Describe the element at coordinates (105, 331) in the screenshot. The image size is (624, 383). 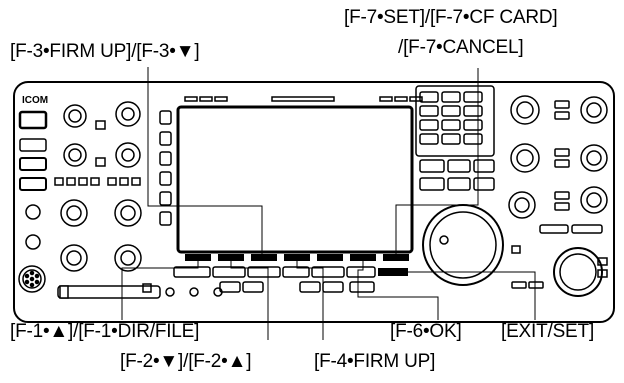
I see `label-f1: [F-1•▲]/[F-1•DIR/FILE]` at that location.